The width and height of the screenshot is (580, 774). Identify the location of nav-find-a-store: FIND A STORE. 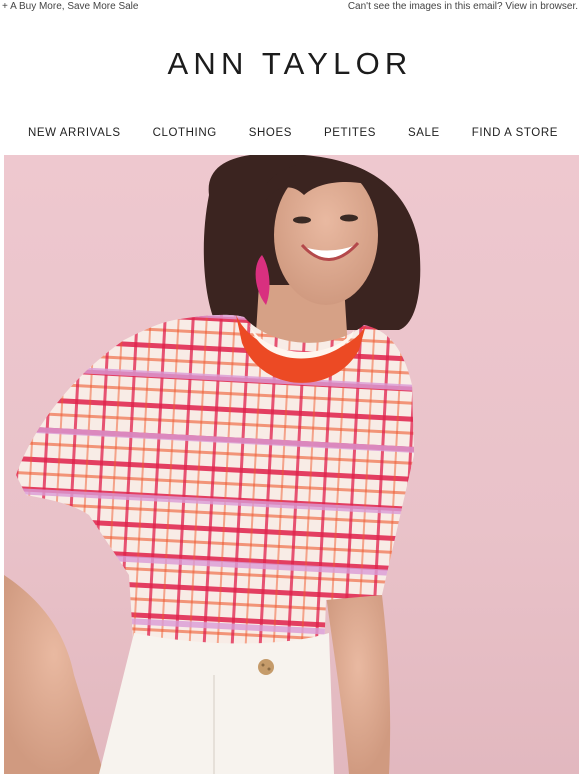
(515, 133).